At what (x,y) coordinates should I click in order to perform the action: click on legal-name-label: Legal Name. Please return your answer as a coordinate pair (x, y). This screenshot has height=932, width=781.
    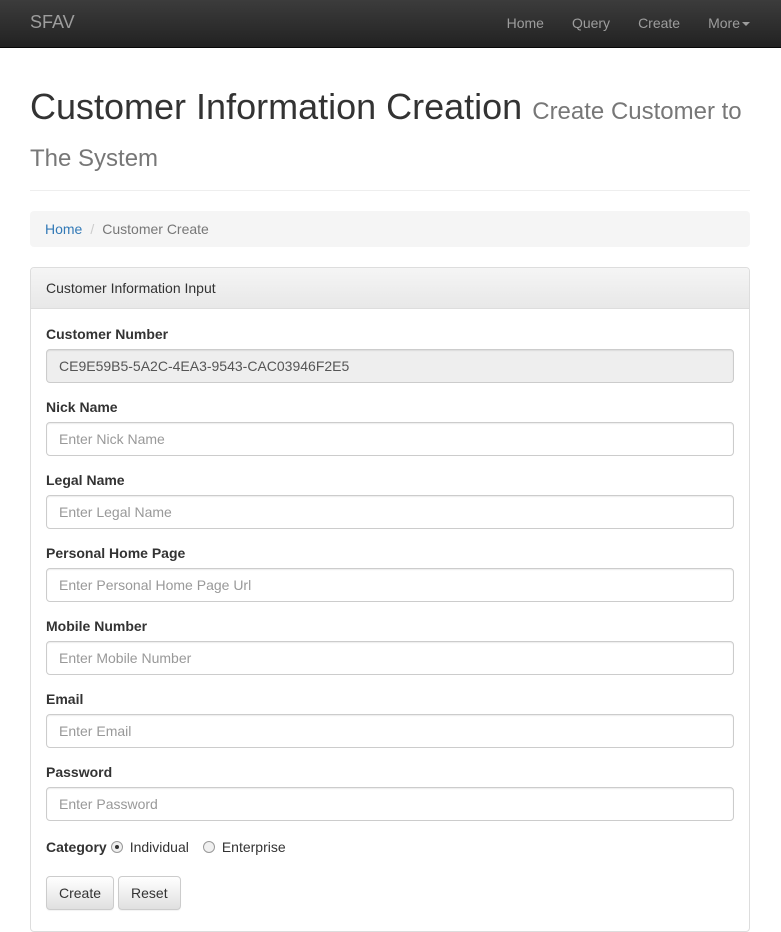
    Looking at the image, I should click on (85, 480).